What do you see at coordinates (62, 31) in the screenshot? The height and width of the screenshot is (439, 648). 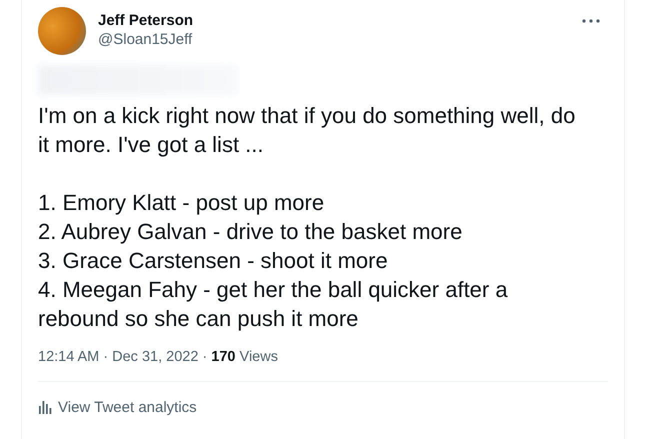 I see `avatar-photo-placeholder` at bounding box center [62, 31].